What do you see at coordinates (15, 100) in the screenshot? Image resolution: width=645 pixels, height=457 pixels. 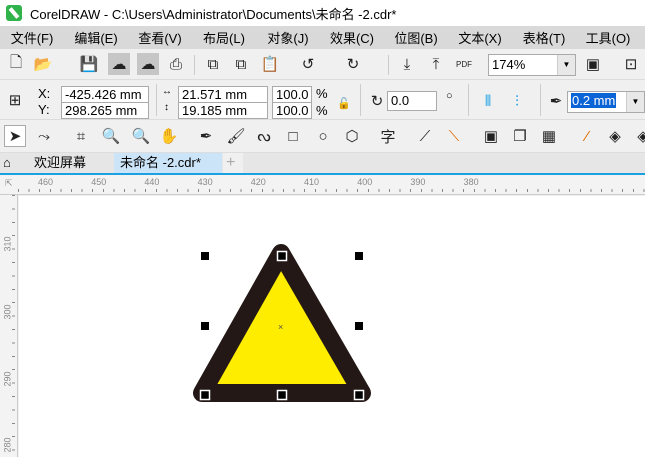 I see `reference-point-icon: ⊞` at bounding box center [15, 100].